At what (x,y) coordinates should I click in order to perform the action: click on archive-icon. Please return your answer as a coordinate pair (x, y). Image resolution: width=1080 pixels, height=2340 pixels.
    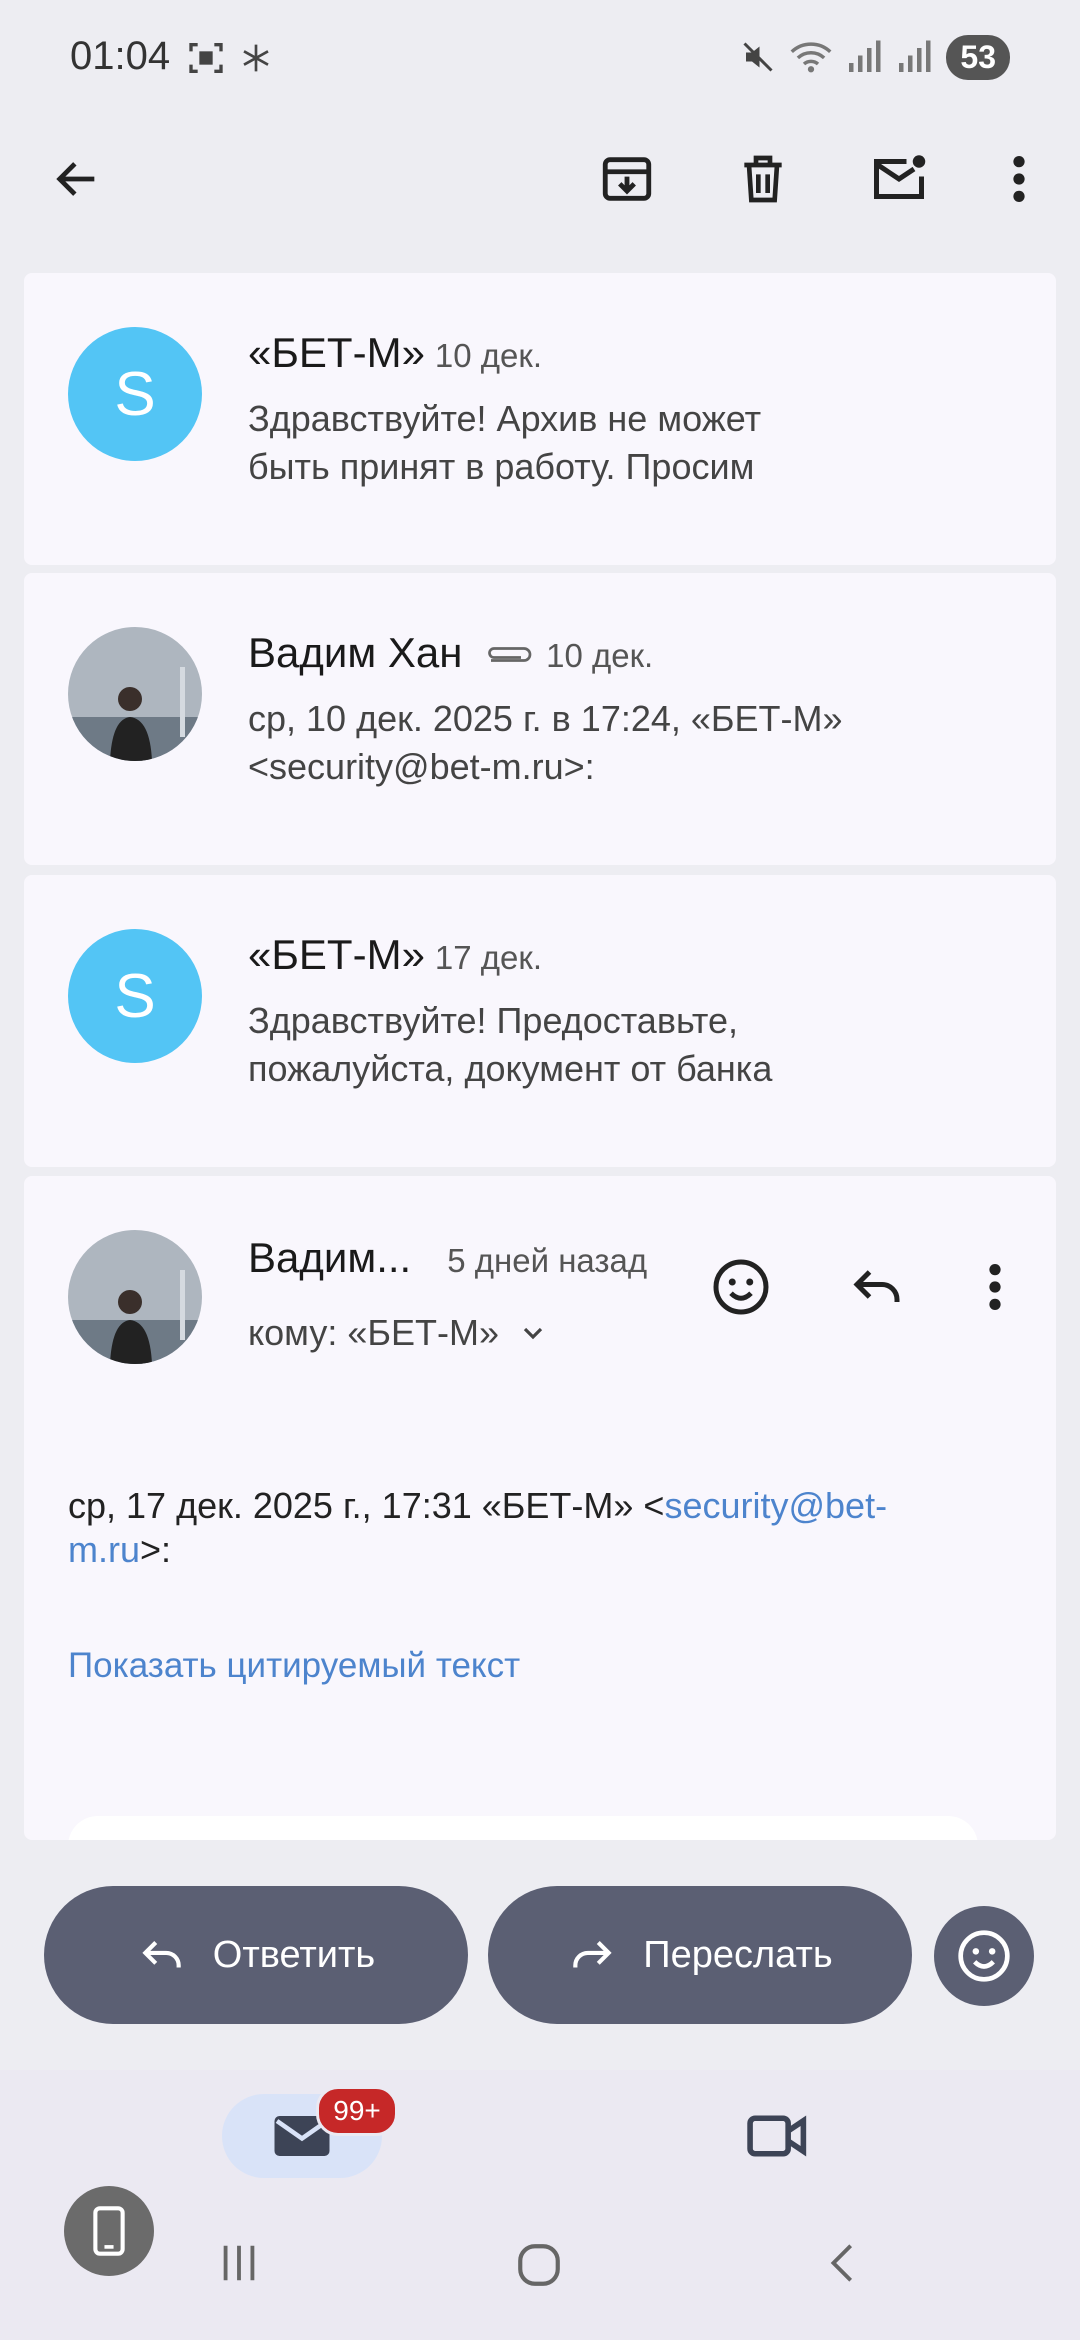
    Looking at the image, I should click on (627, 179).